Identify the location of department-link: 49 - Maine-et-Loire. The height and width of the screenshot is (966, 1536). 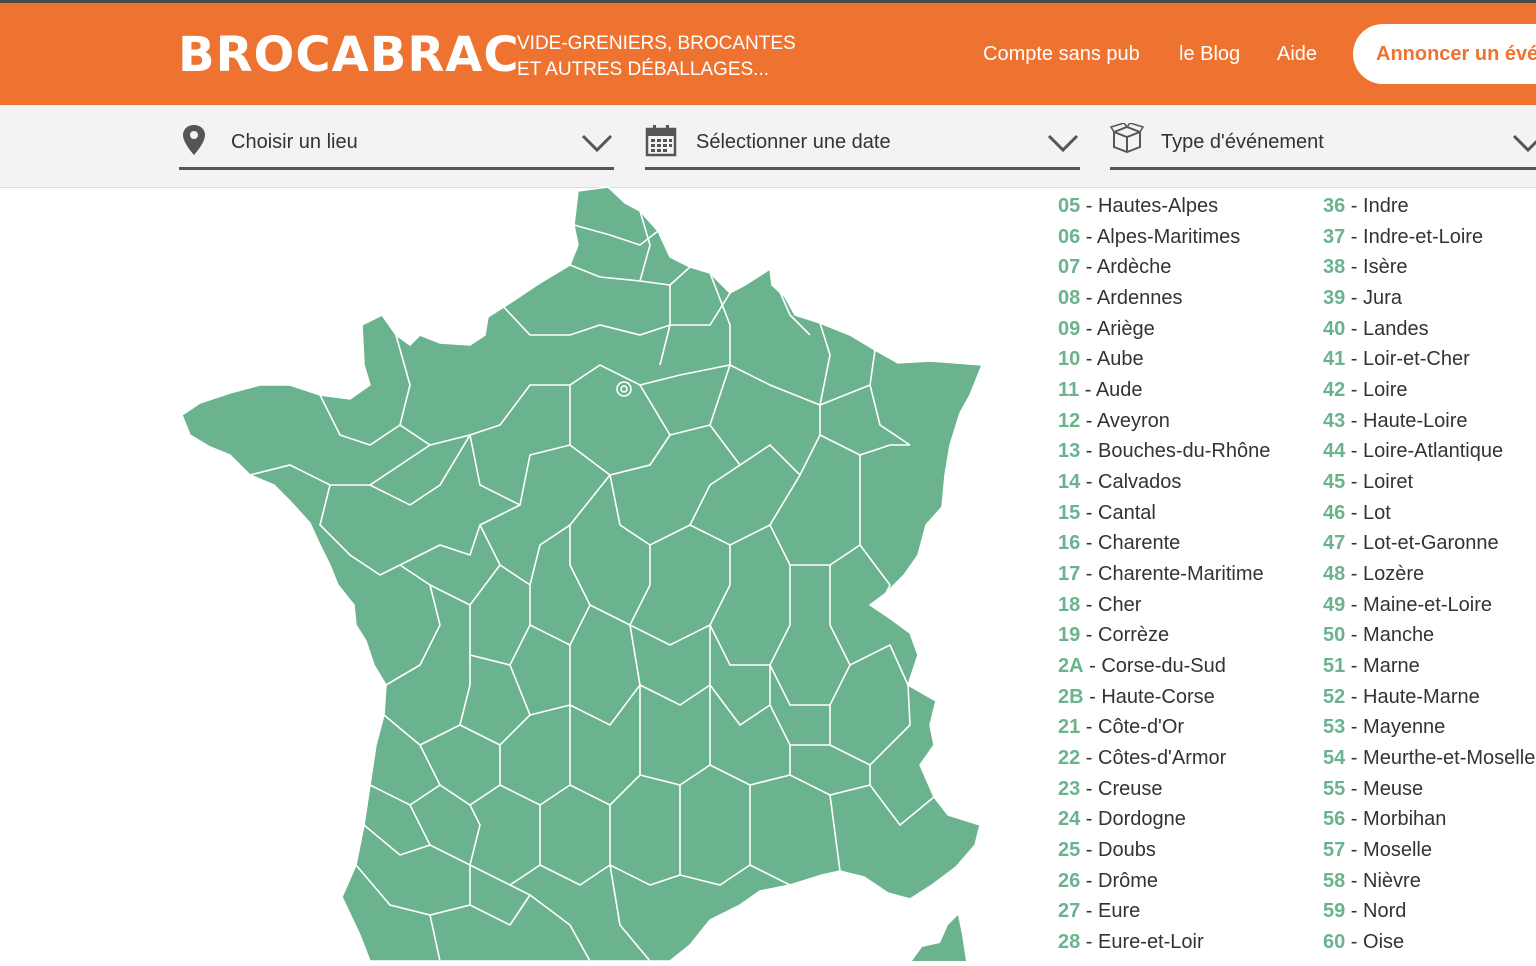
(1407, 605).